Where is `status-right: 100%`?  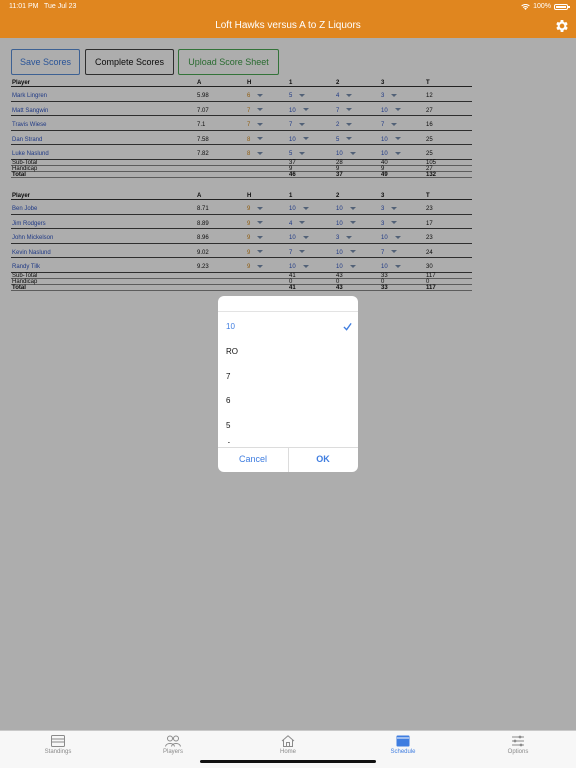
status-right: 100% is located at coordinates (545, 6).